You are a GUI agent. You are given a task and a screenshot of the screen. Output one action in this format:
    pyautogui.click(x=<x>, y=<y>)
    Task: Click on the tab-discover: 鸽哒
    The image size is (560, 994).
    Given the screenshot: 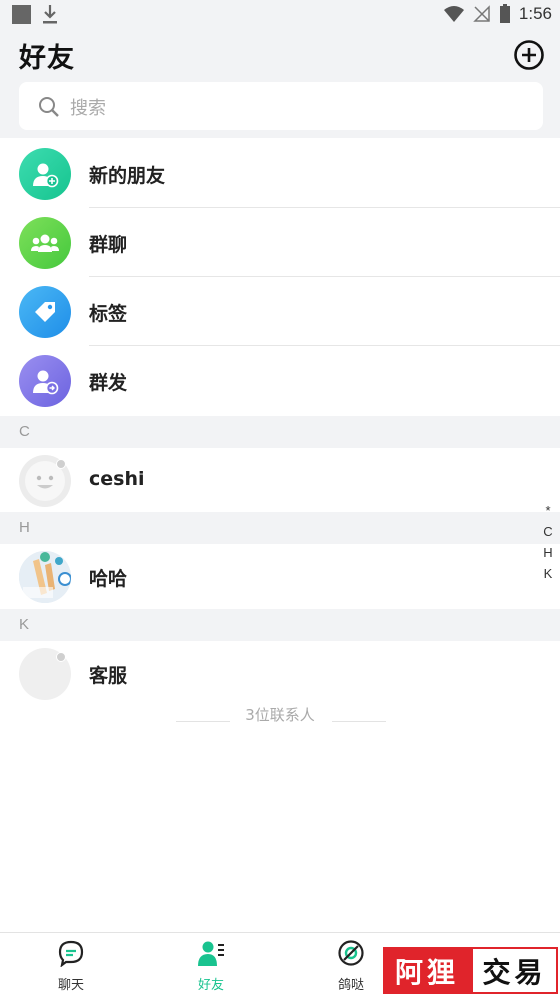 What is the action you would take?
    pyautogui.click(x=351, y=966)
    